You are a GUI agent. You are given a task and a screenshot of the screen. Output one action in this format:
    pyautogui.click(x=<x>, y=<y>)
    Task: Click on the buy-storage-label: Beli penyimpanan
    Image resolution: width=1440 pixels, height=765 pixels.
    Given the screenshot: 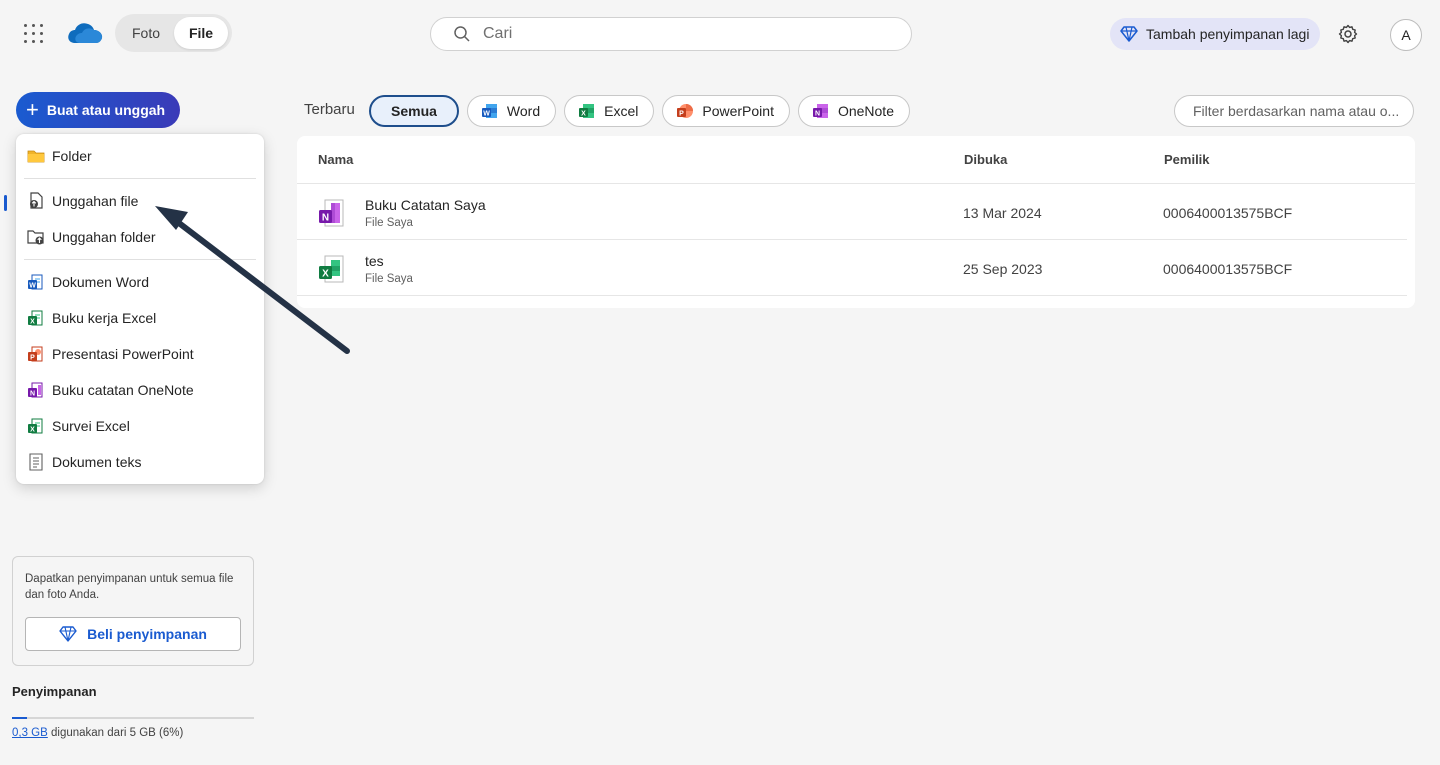 What is the action you would take?
    pyautogui.click(x=147, y=634)
    